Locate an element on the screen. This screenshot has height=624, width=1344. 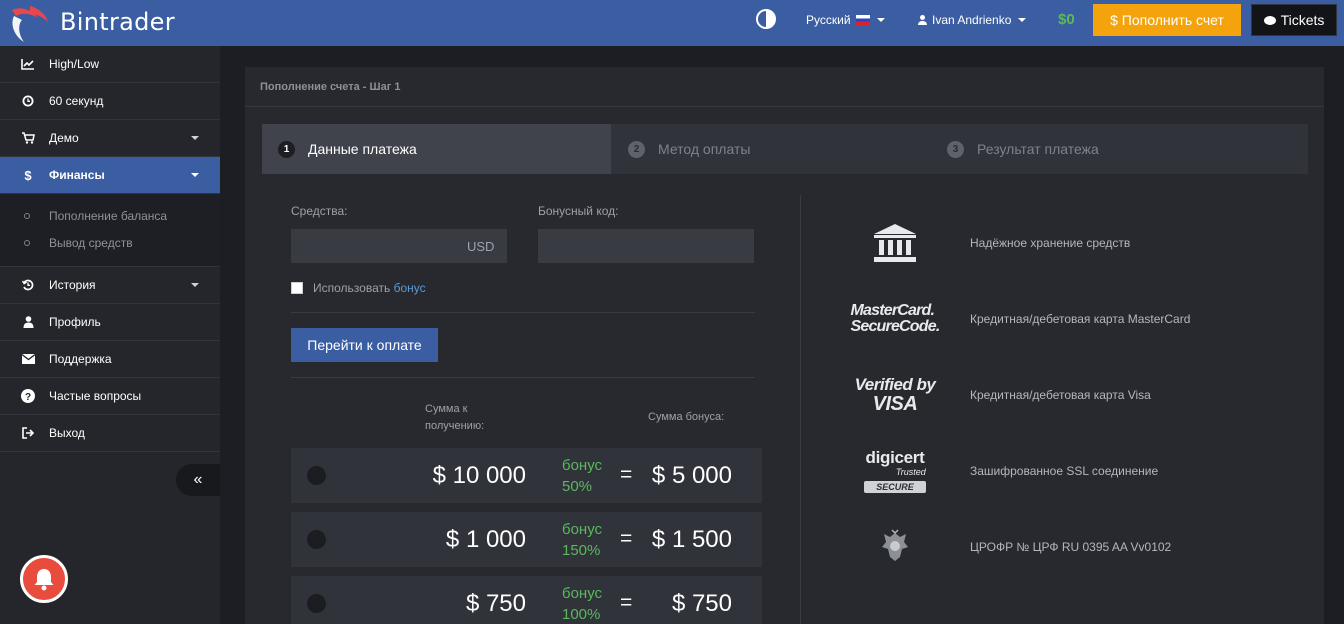
sidebar-item-label: История is located at coordinates (72, 285).